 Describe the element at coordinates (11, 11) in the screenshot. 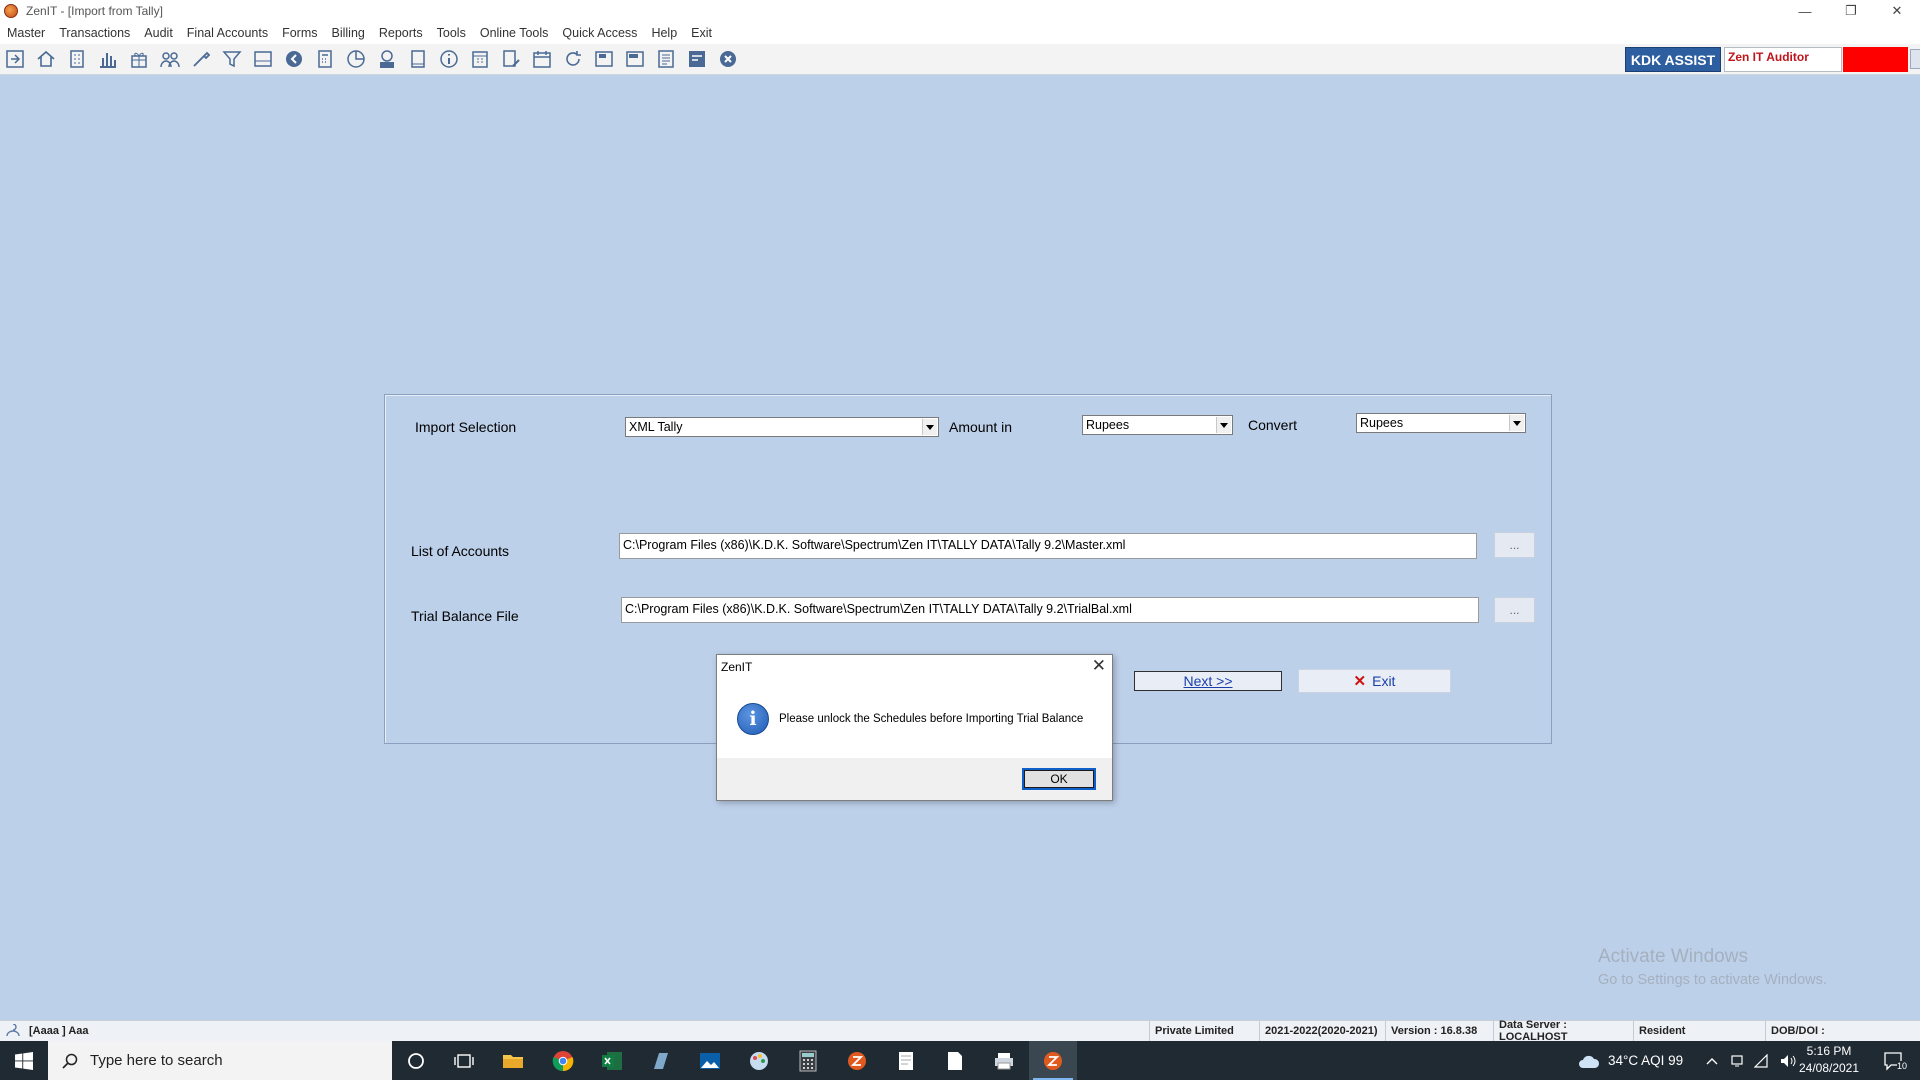

I see `zenit-app-icon` at that location.